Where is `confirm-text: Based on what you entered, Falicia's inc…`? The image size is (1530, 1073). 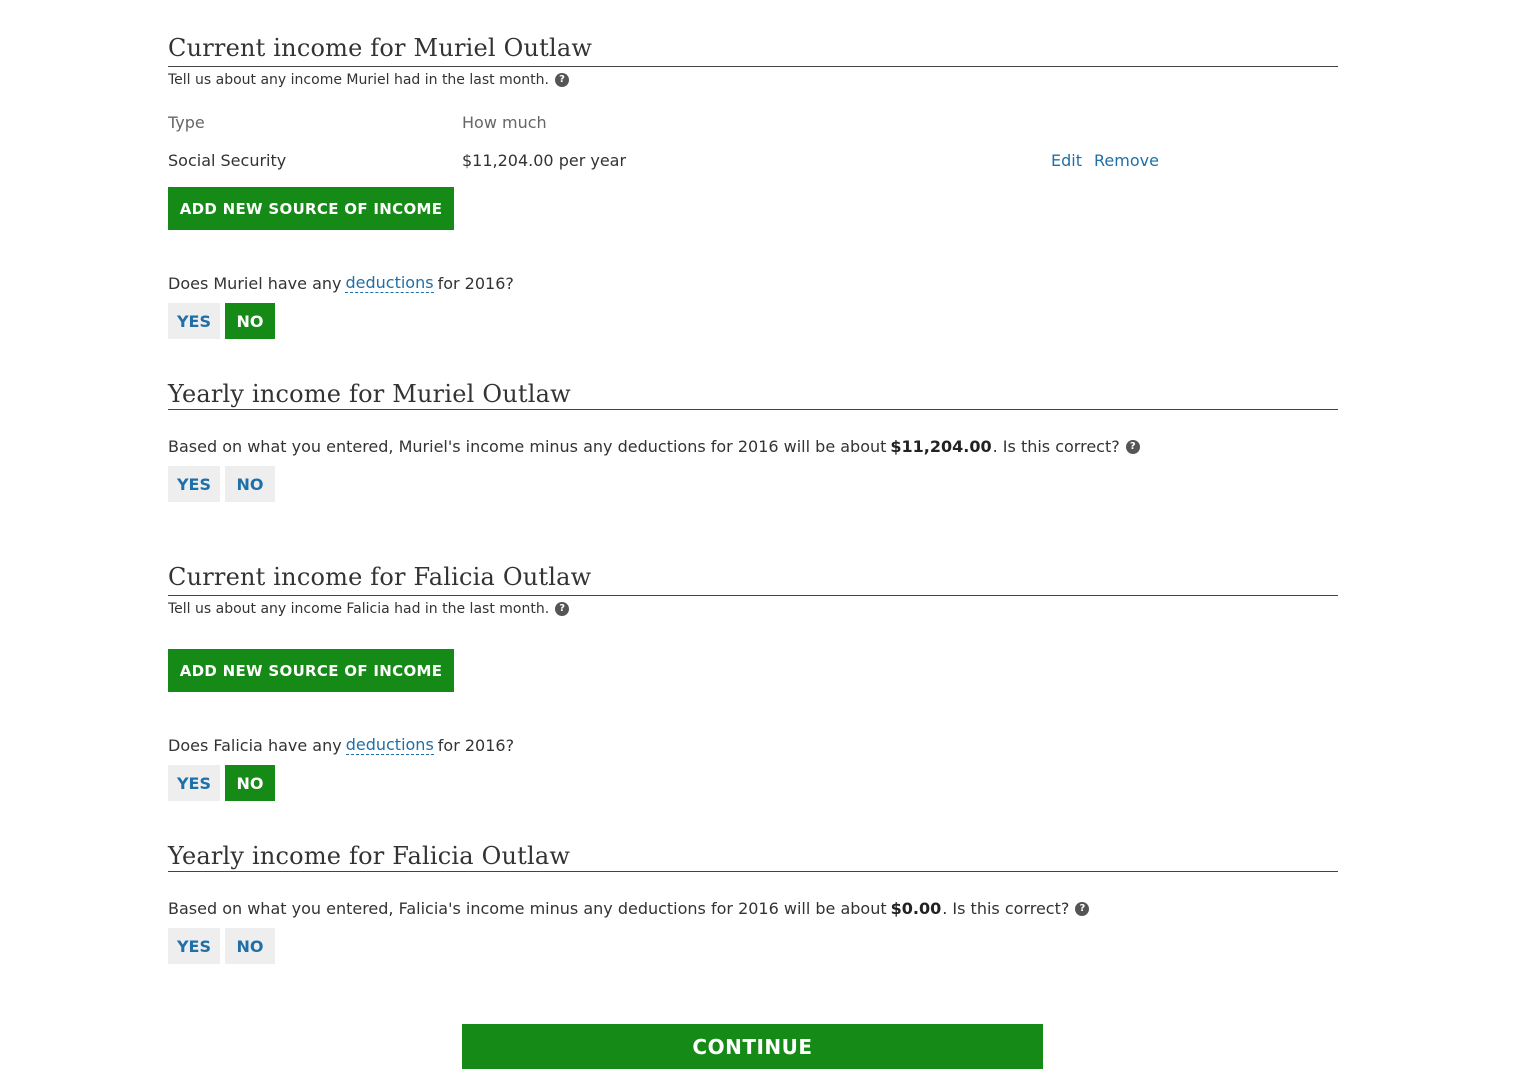
confirm-text: Based on what you entered, Falicia's inc… is located at coordinates (527, 908).